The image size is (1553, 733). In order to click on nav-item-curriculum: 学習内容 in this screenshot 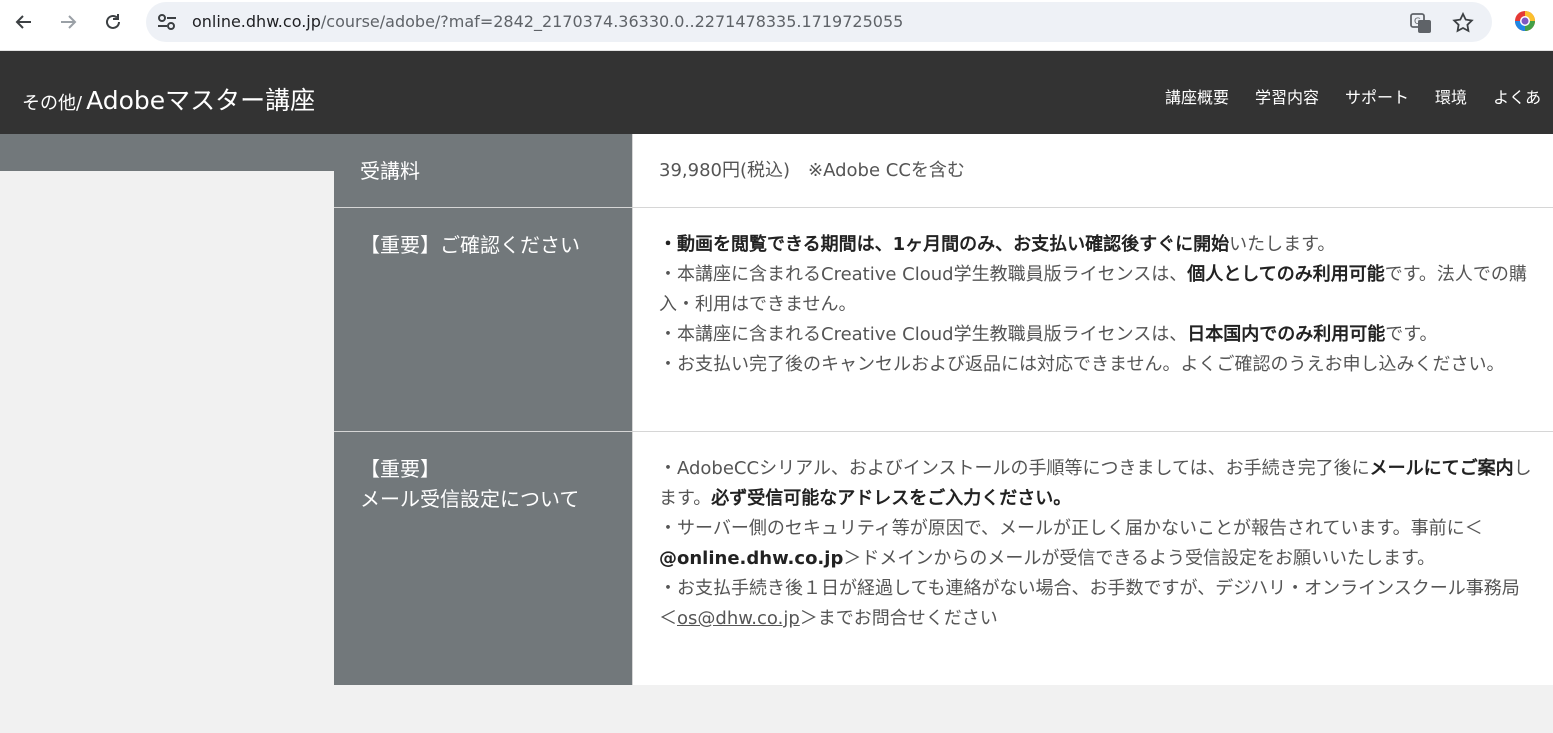, I will do `click(1287, 96)`.